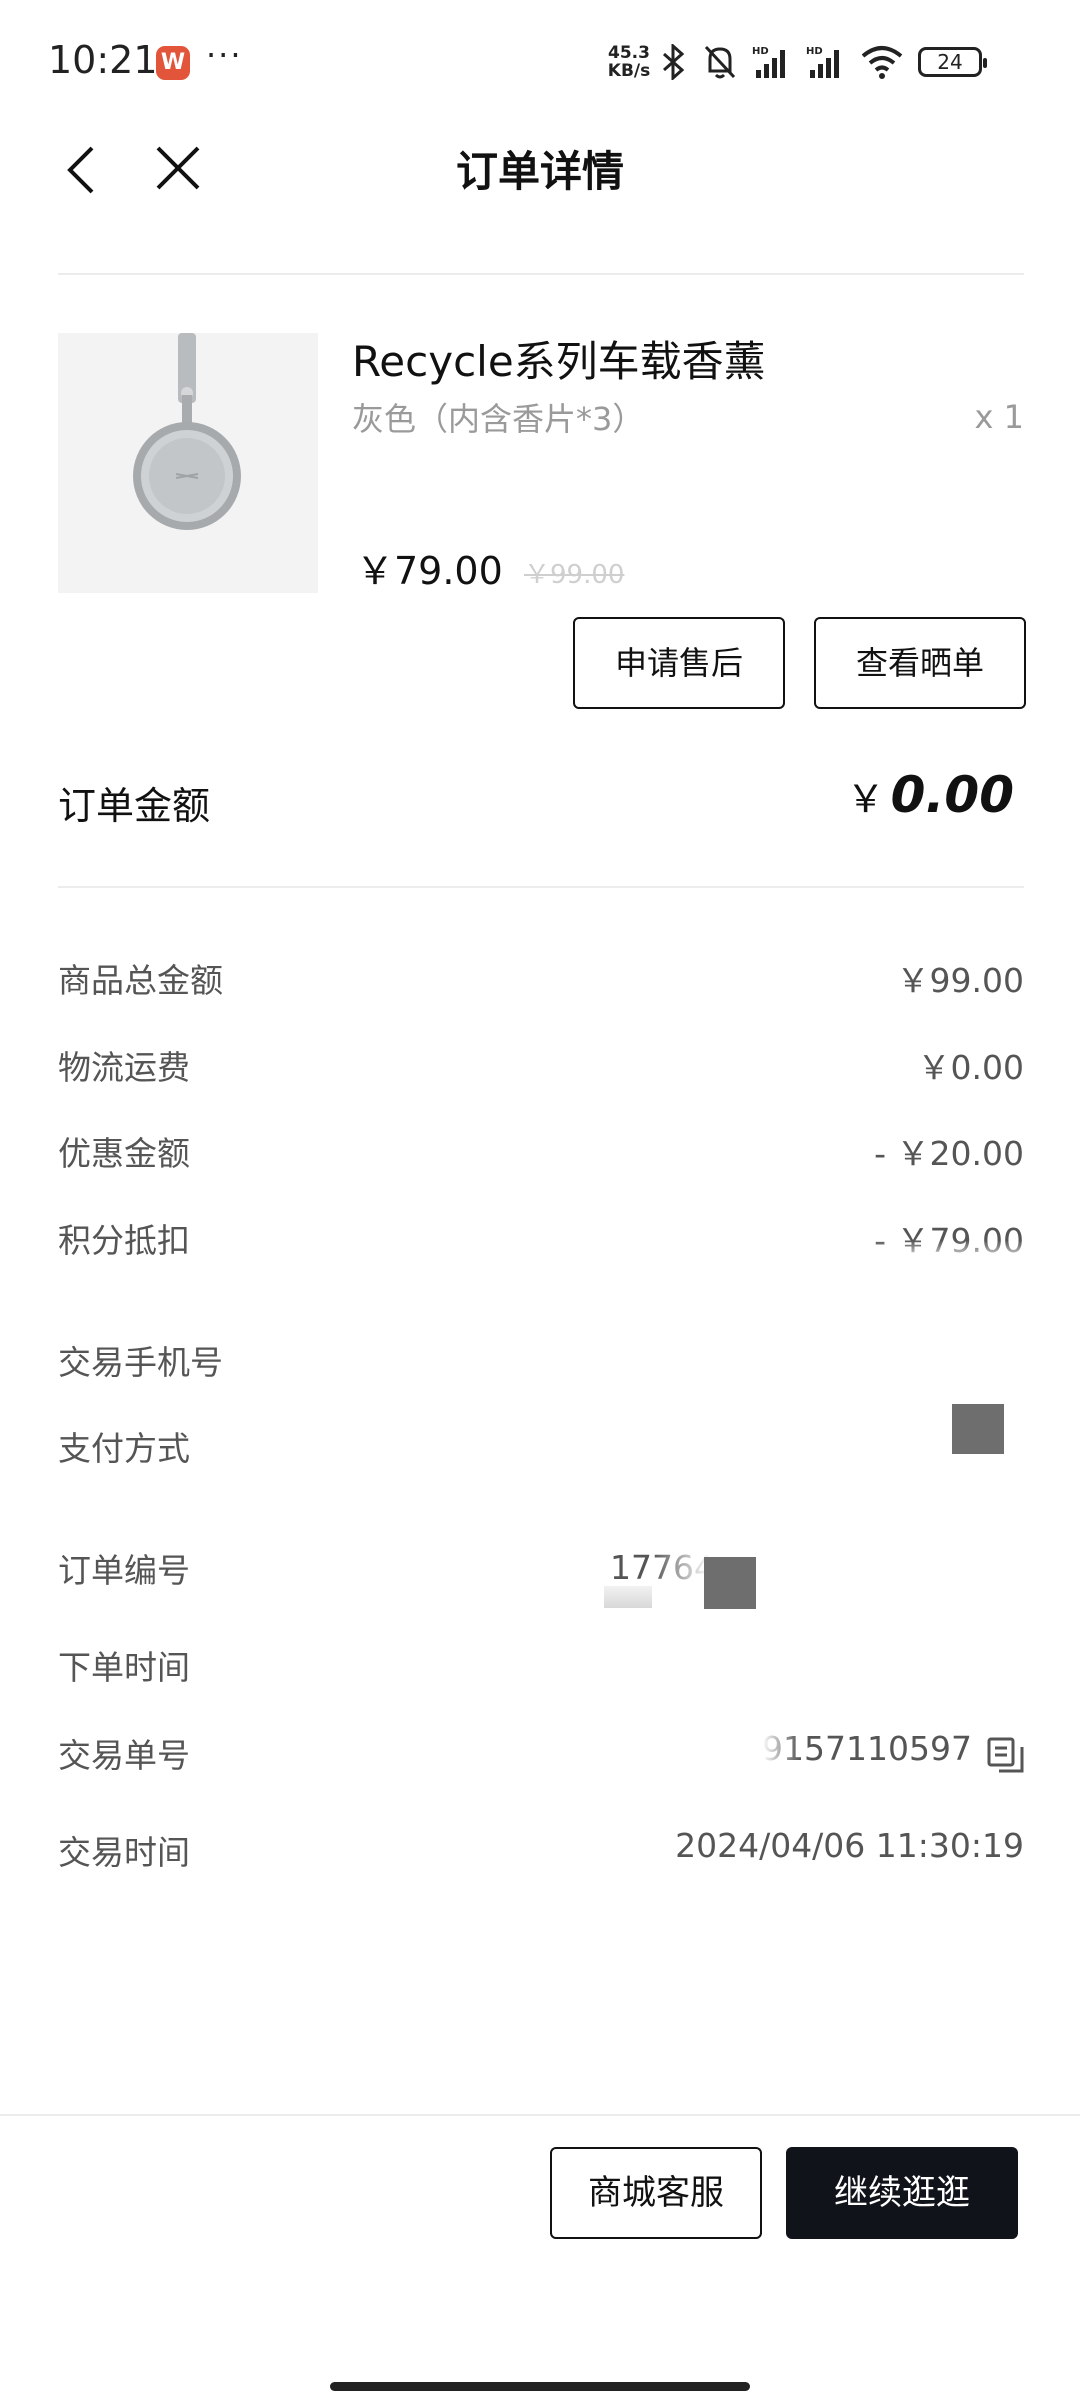 This screenshot has width=1080, height=2400. I want to click on apply-after-sales-button: 申请售后, so click(679, 663).